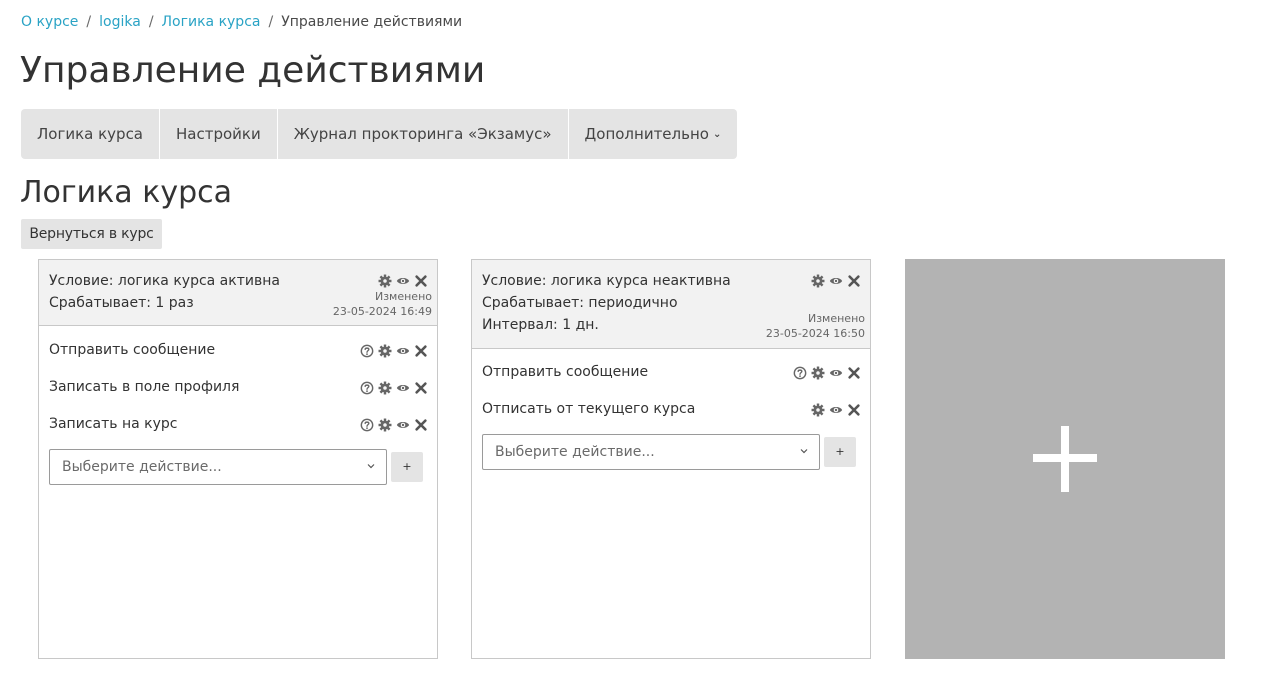 The height and width of the screenshot is (692, 1275). I want to click on plus-icon, so click(1065, 458).